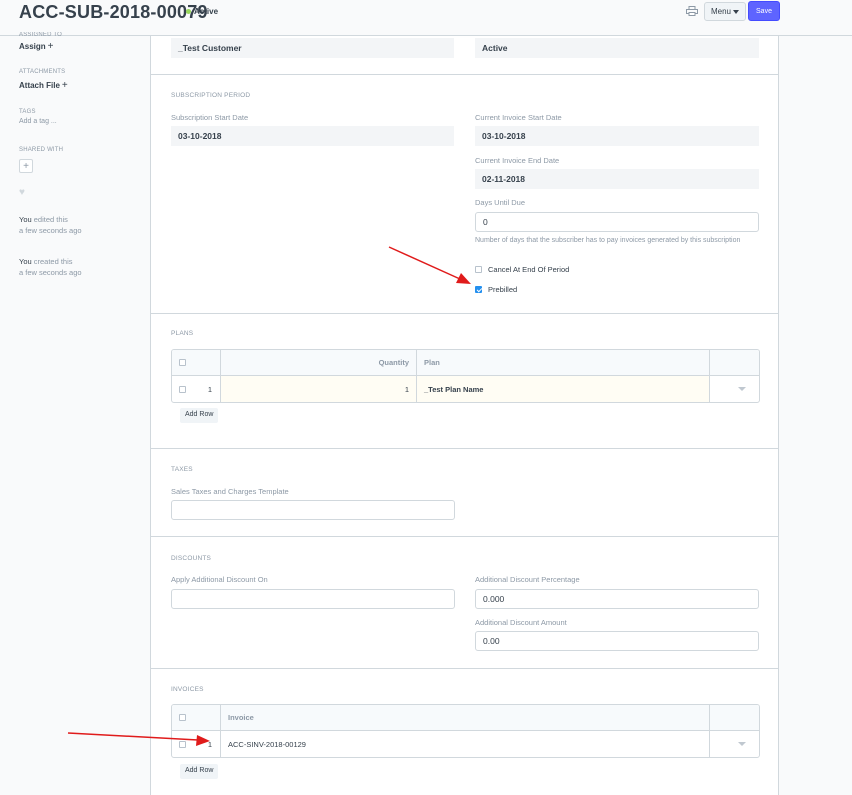  I want to click on status-indicator: Active, so click(202, 11).